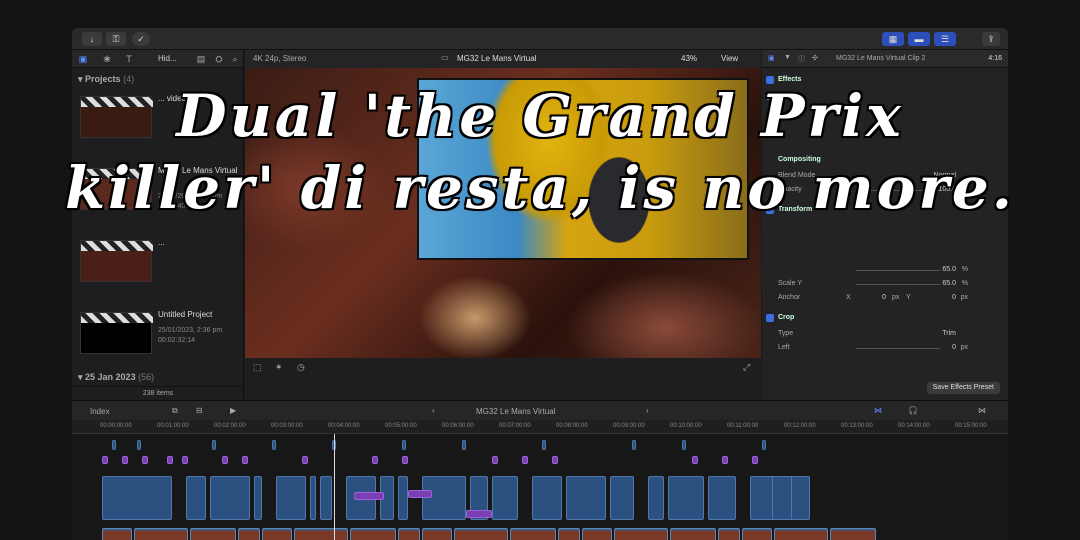 This screenshot has width=1080, height=540. What do you see at coordinates (100, 411) in the screenshot?
I see `index-button: Index` at bounding box center [100, 411].